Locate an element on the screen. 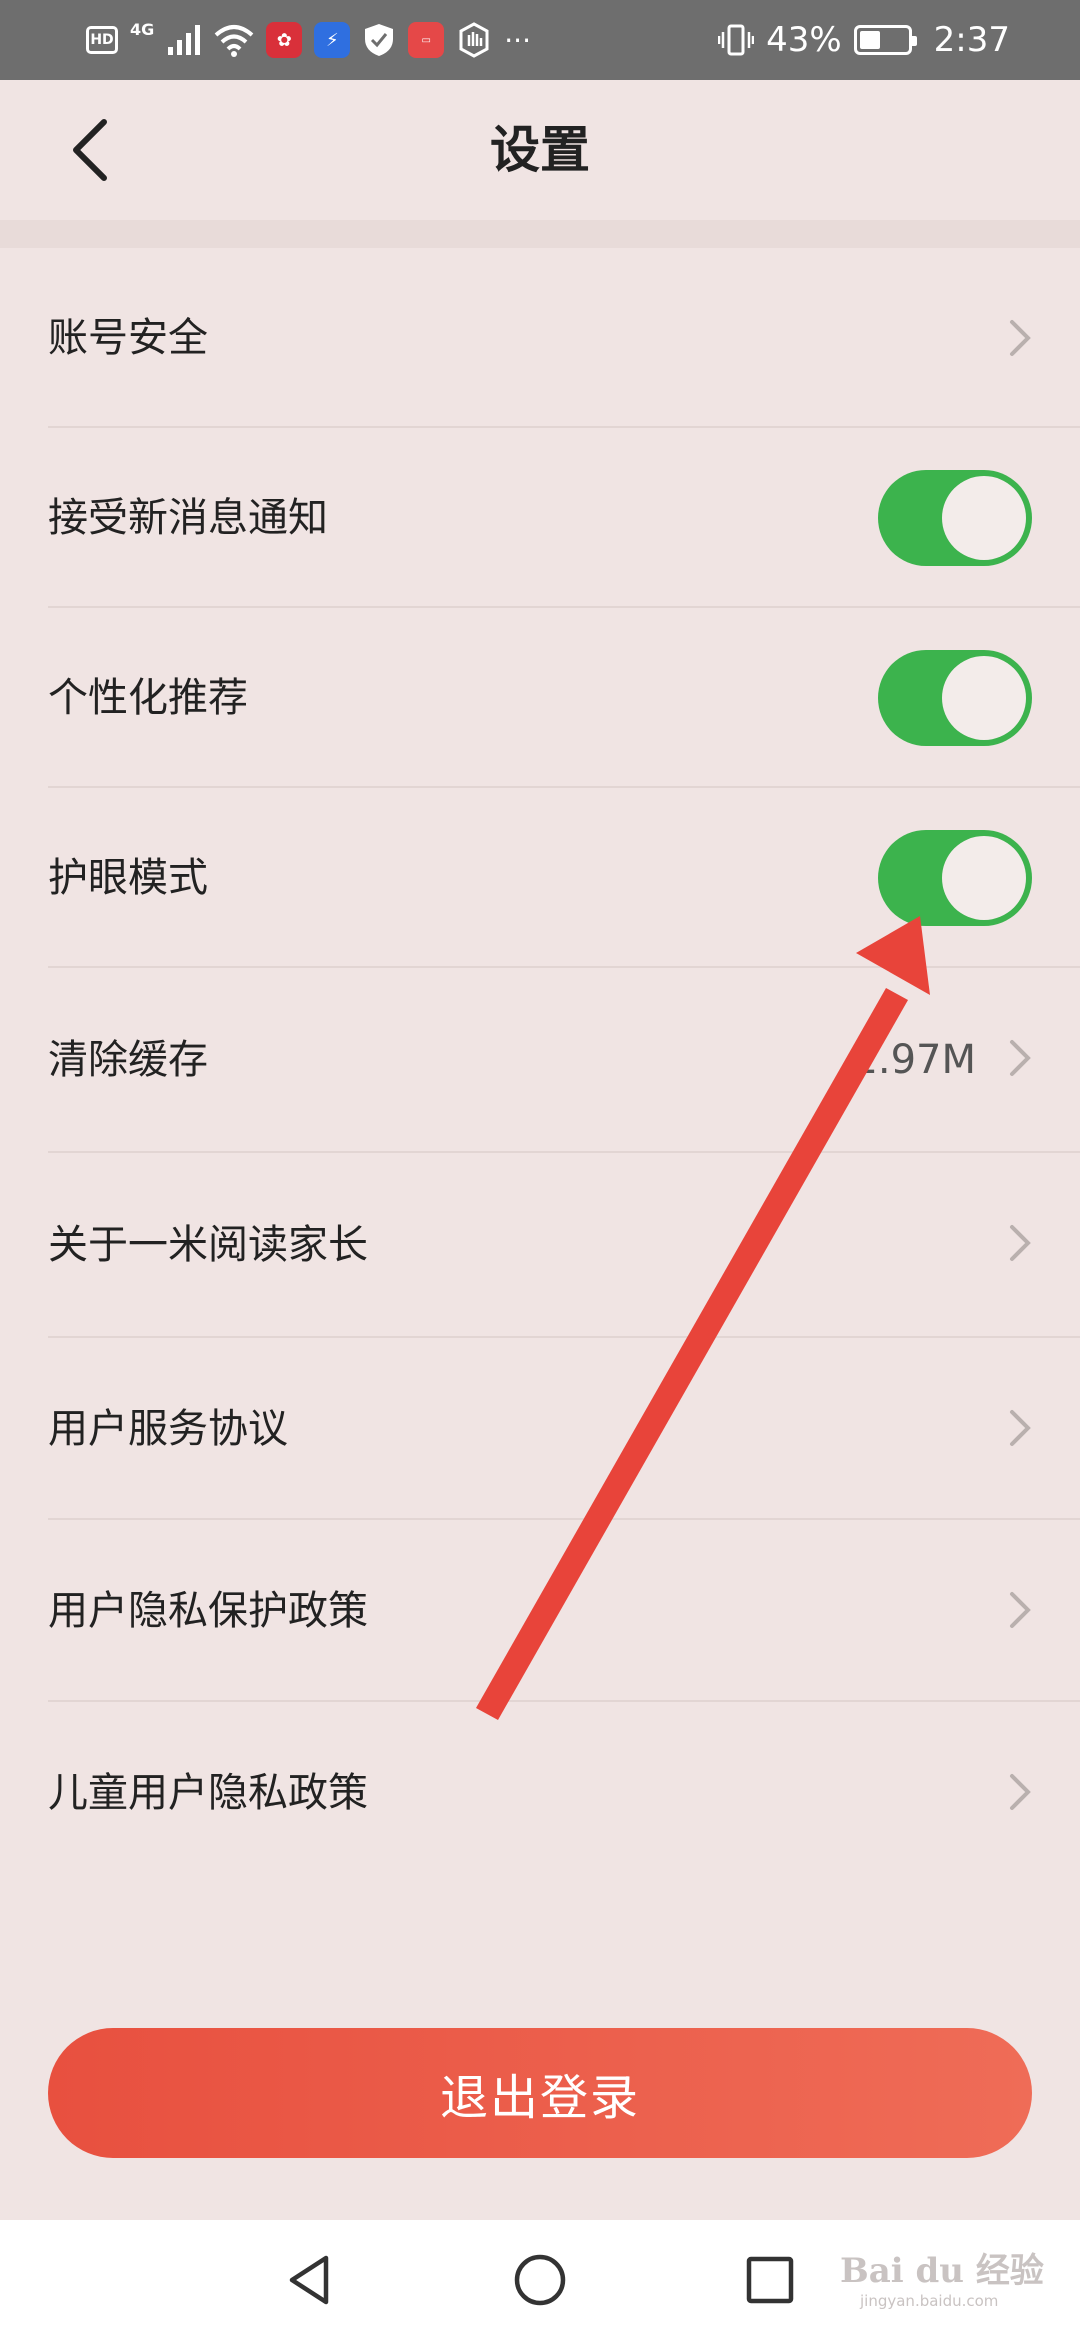 This screenshot has height=2340, width=1080. settings-row-account-security: 账号安全 is located at coordinates (540, 338).